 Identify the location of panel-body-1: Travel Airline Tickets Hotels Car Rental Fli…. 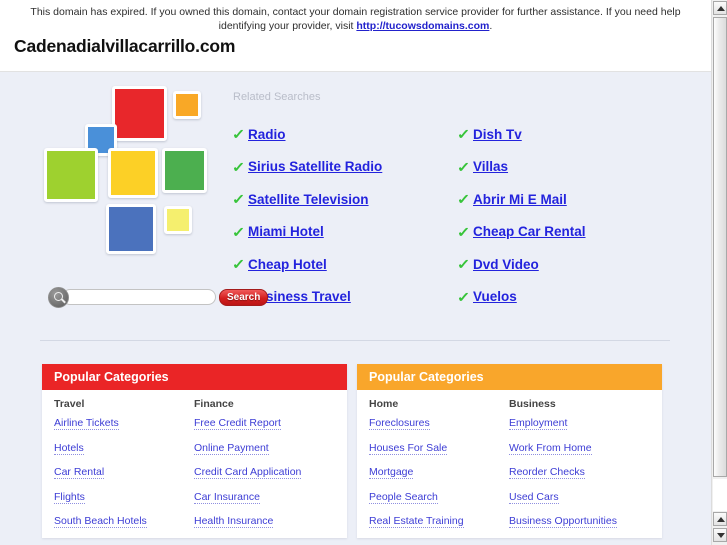
(194, 464).